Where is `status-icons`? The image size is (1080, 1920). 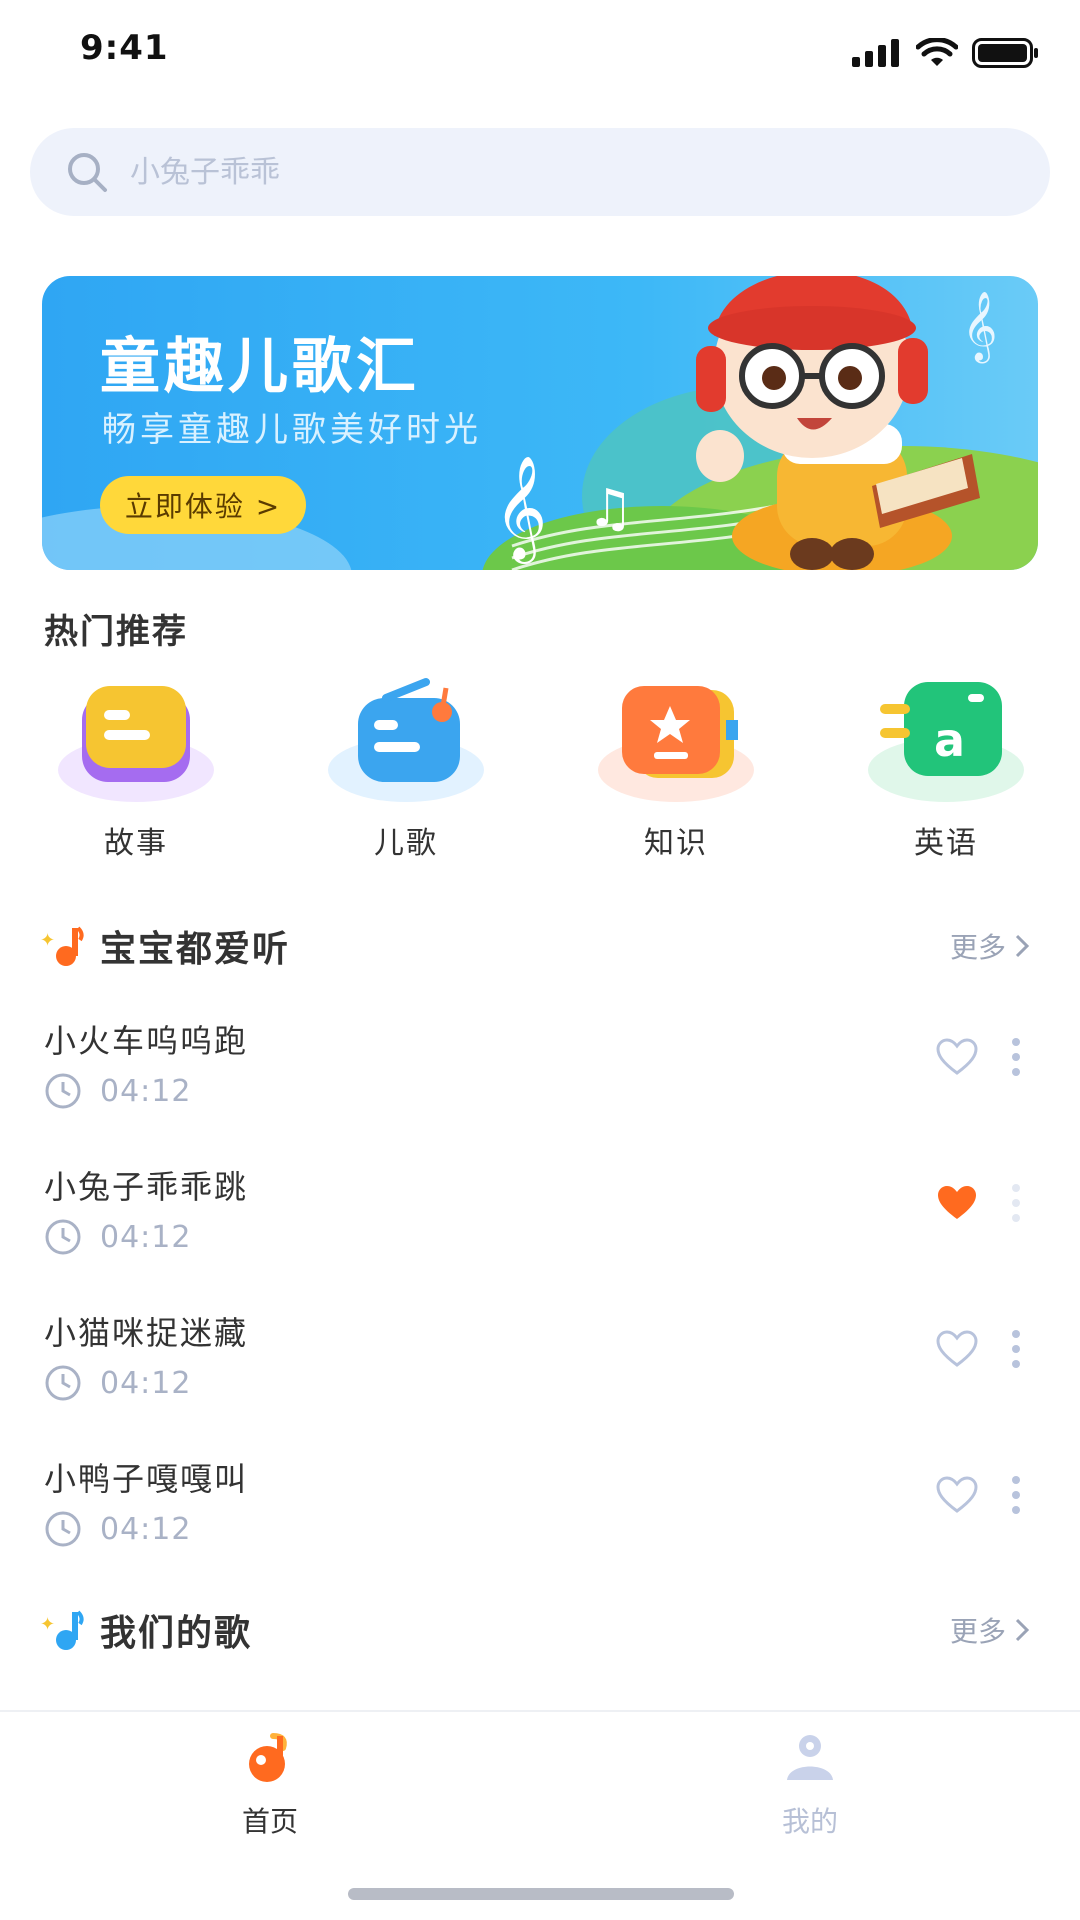
status-icons is located at coordinates (946, 53).